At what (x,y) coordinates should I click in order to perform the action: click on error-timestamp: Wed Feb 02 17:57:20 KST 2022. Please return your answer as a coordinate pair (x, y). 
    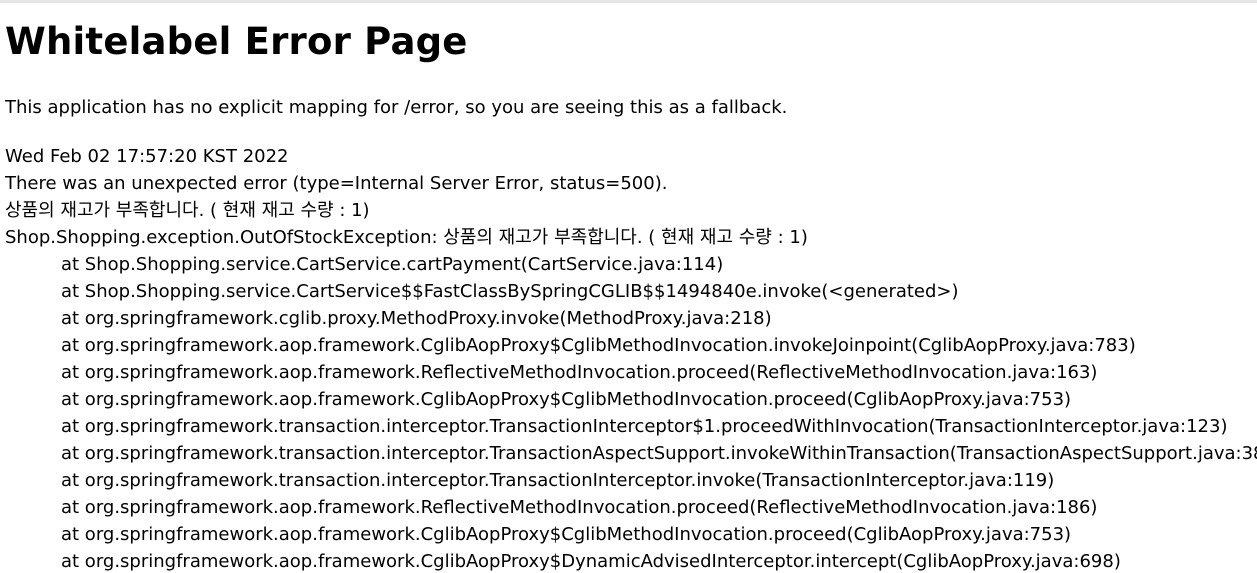
    Looking at the image, I should click on (147, 156).